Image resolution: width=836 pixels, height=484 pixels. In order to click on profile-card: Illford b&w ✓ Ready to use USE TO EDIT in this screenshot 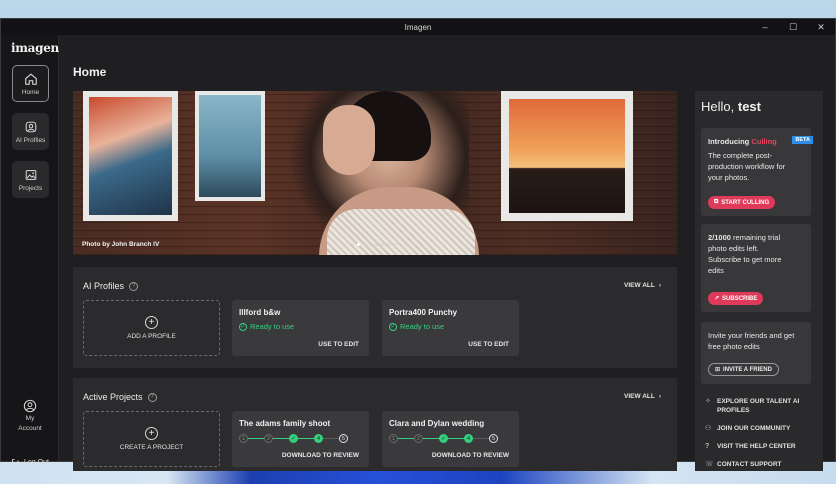, I will do `click(300, 328)`.